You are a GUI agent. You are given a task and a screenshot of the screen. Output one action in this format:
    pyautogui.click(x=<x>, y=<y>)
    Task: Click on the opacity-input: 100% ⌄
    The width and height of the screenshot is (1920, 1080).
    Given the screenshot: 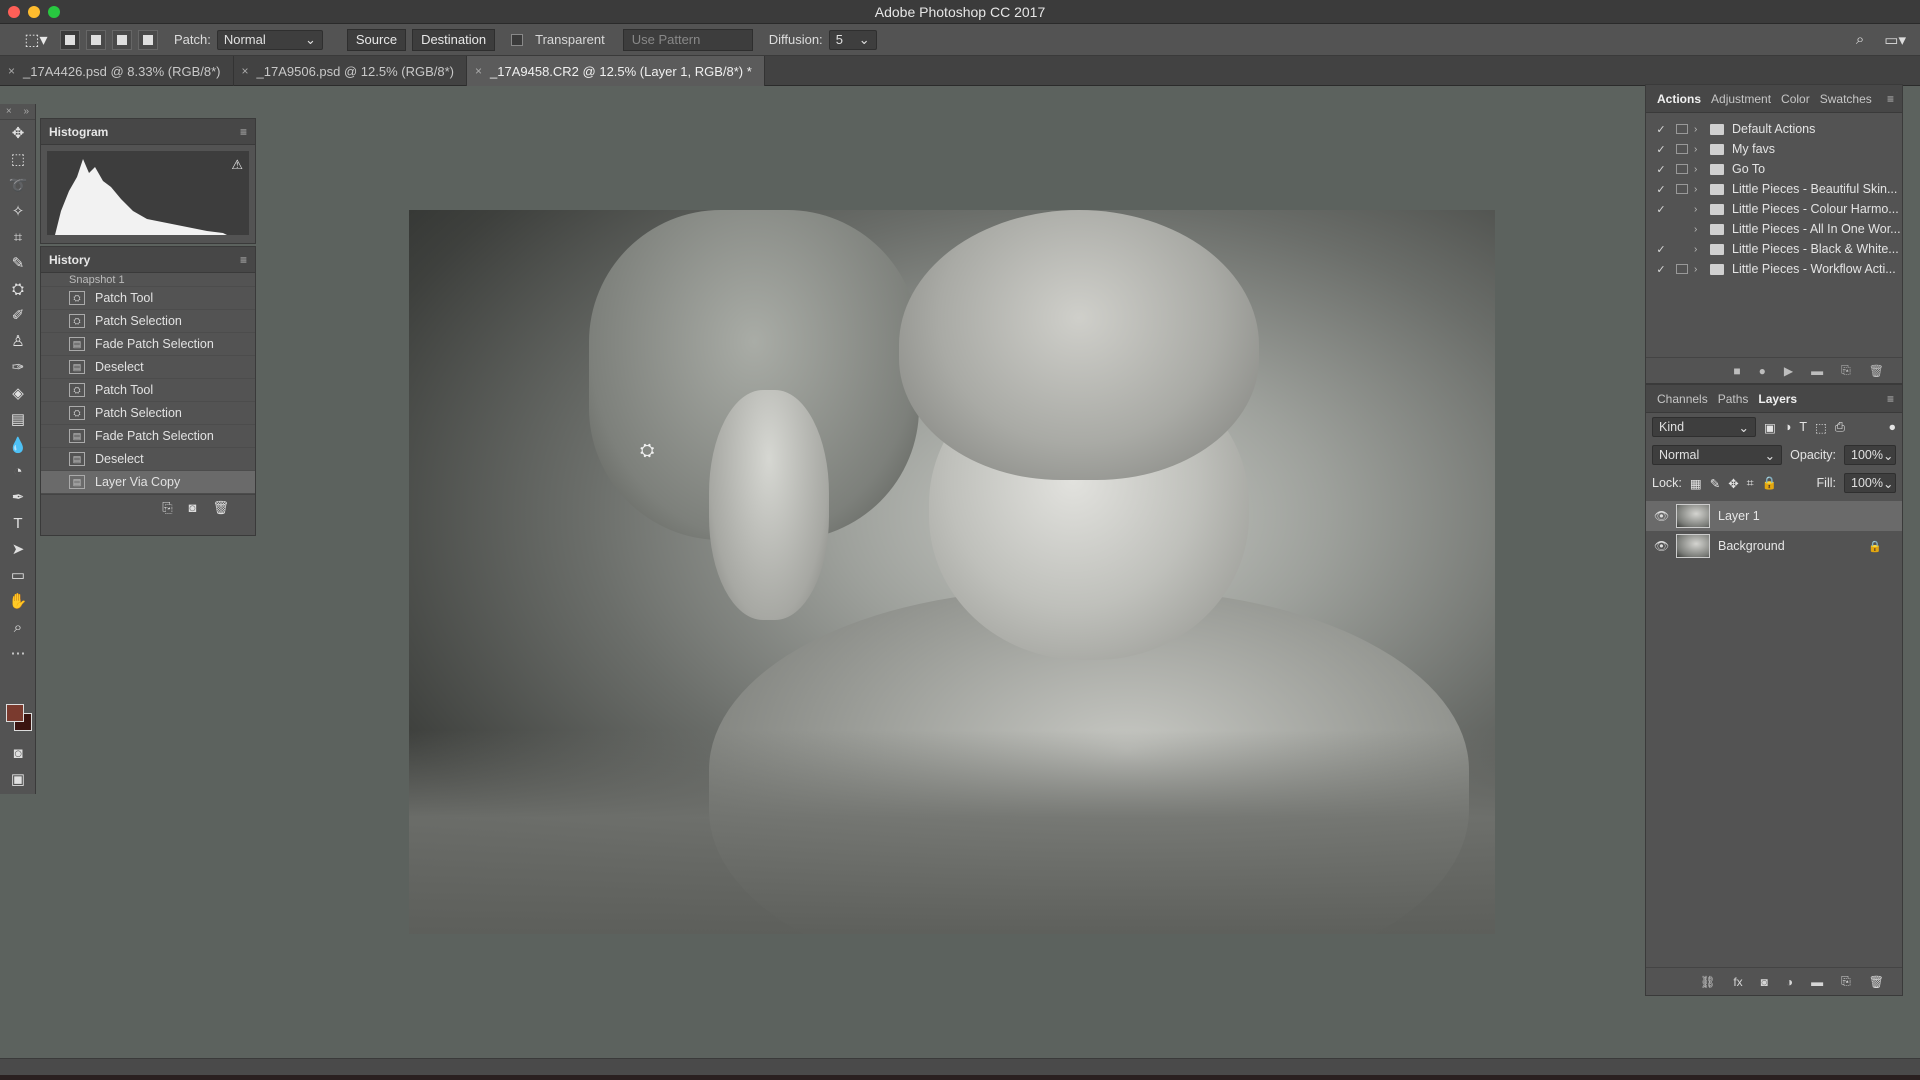 What is the action you would take?
    pyautogui.click(x=1870, y=455)
    